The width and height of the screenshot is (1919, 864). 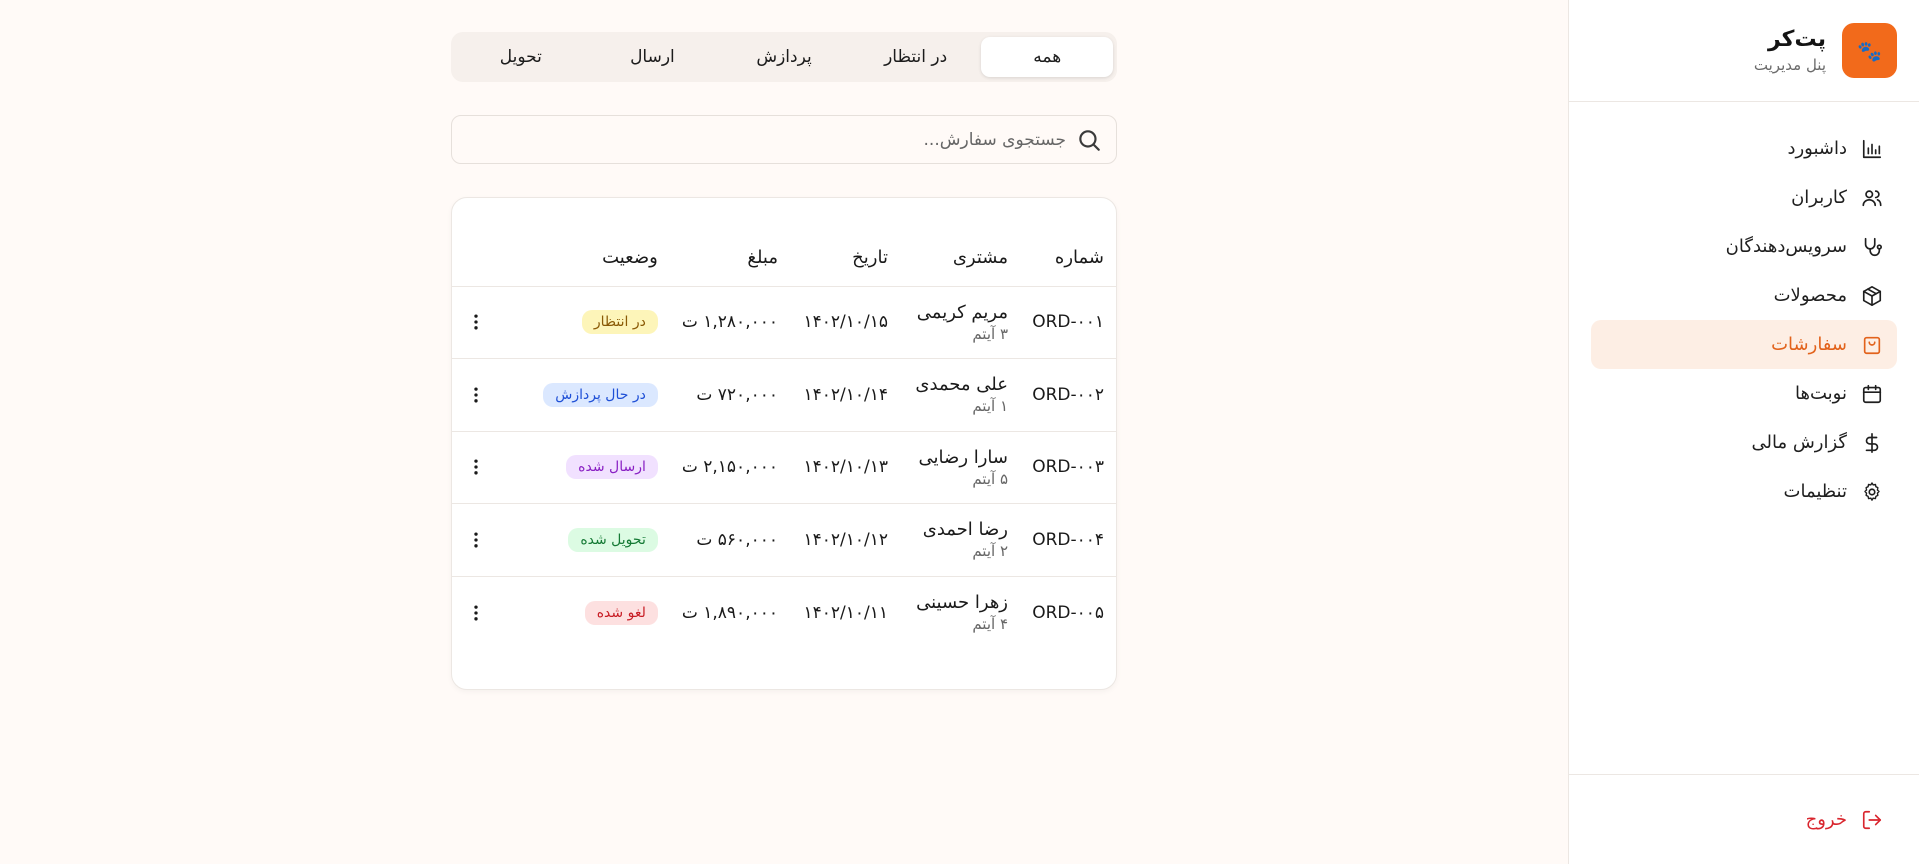 What do you see at coordinates (1079, 258) in the screenshot?
I see `column-header-number: شماره` at bounding box center [1079, 258].